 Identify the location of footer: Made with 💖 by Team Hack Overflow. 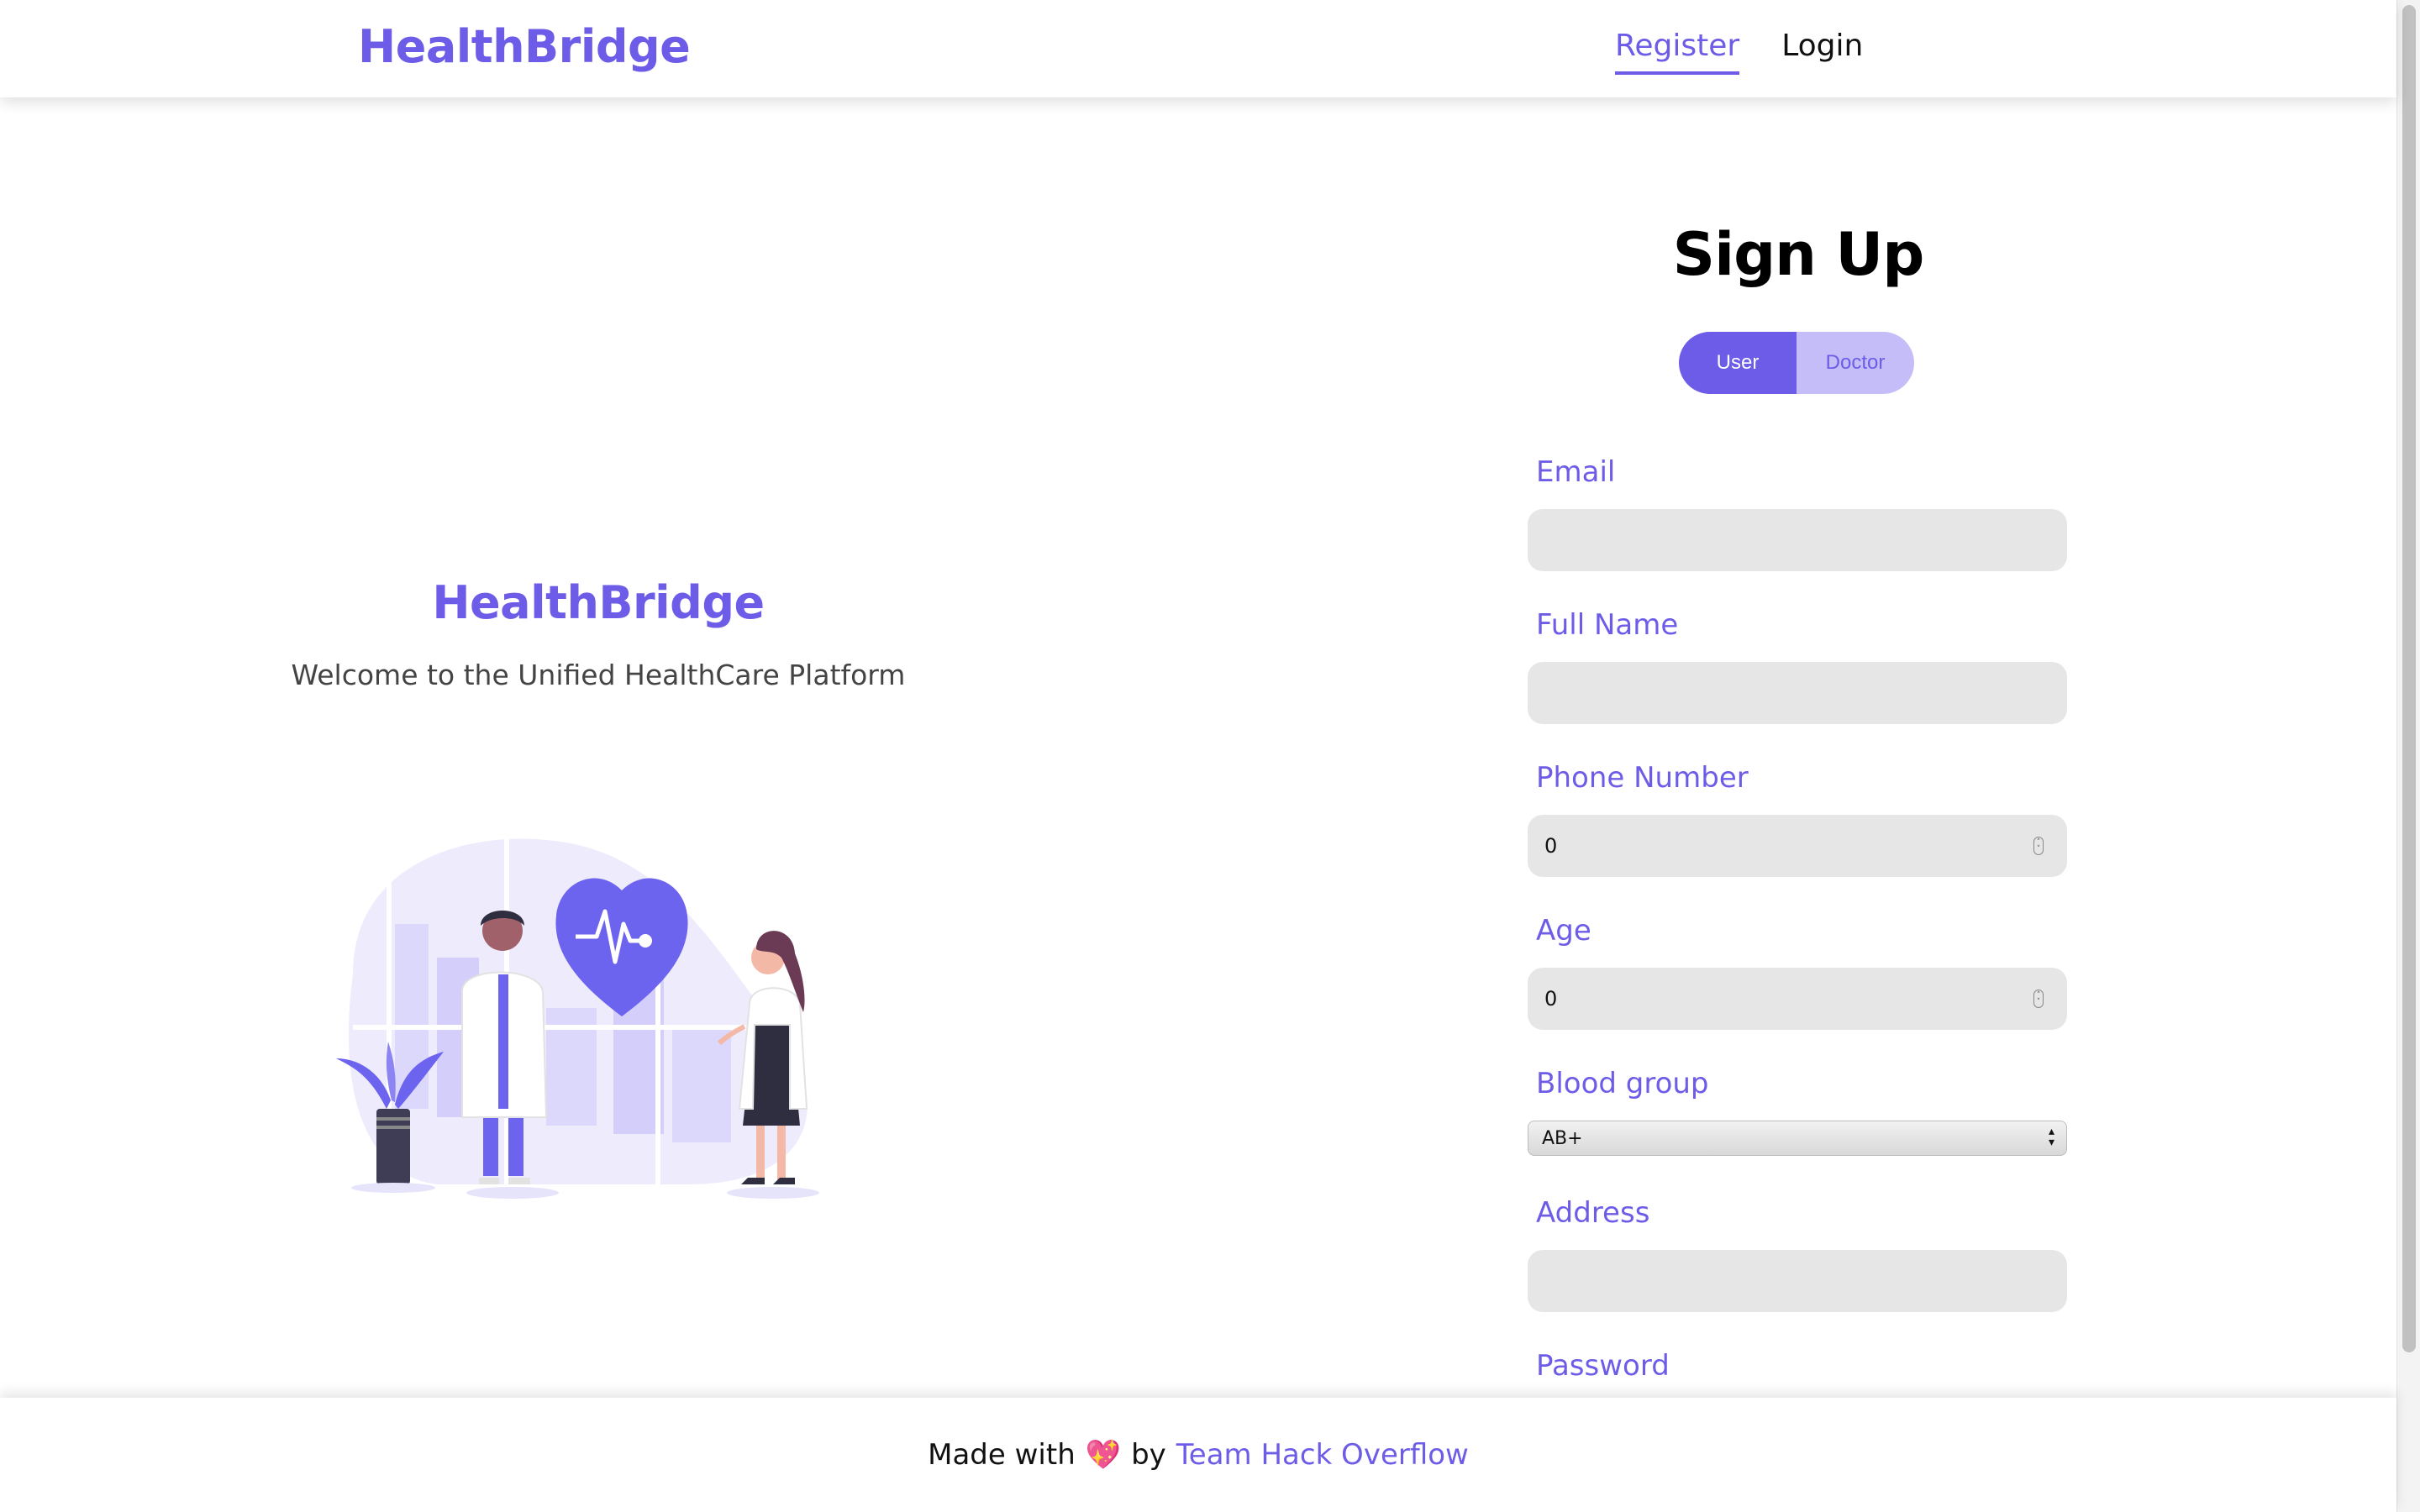
(1198, 1455).